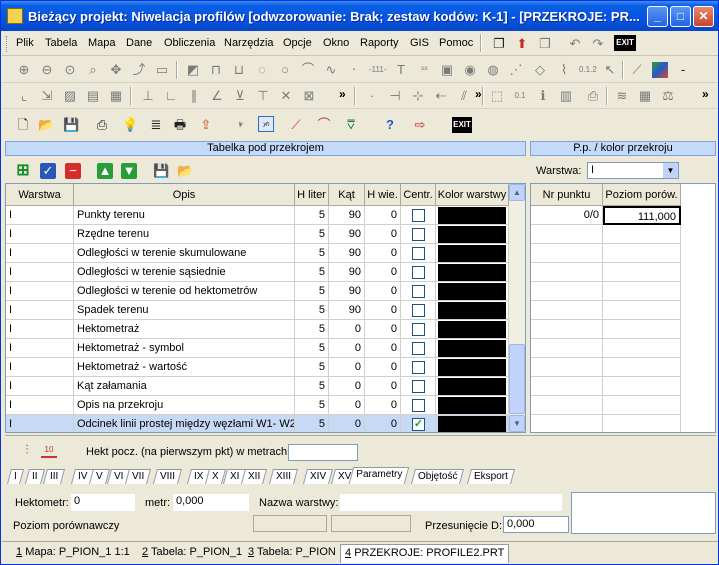  What do you see at coordinates (567, 215) in the screenshot?
I see `cell-nr-punktu: 0/0` at bounding box center [567, 215].